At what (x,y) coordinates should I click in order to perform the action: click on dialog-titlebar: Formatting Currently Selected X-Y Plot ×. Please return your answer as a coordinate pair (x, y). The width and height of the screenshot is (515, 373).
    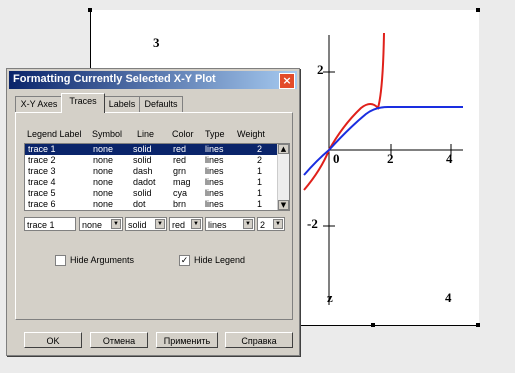
    Looking at the image, I should click on (153, 80).